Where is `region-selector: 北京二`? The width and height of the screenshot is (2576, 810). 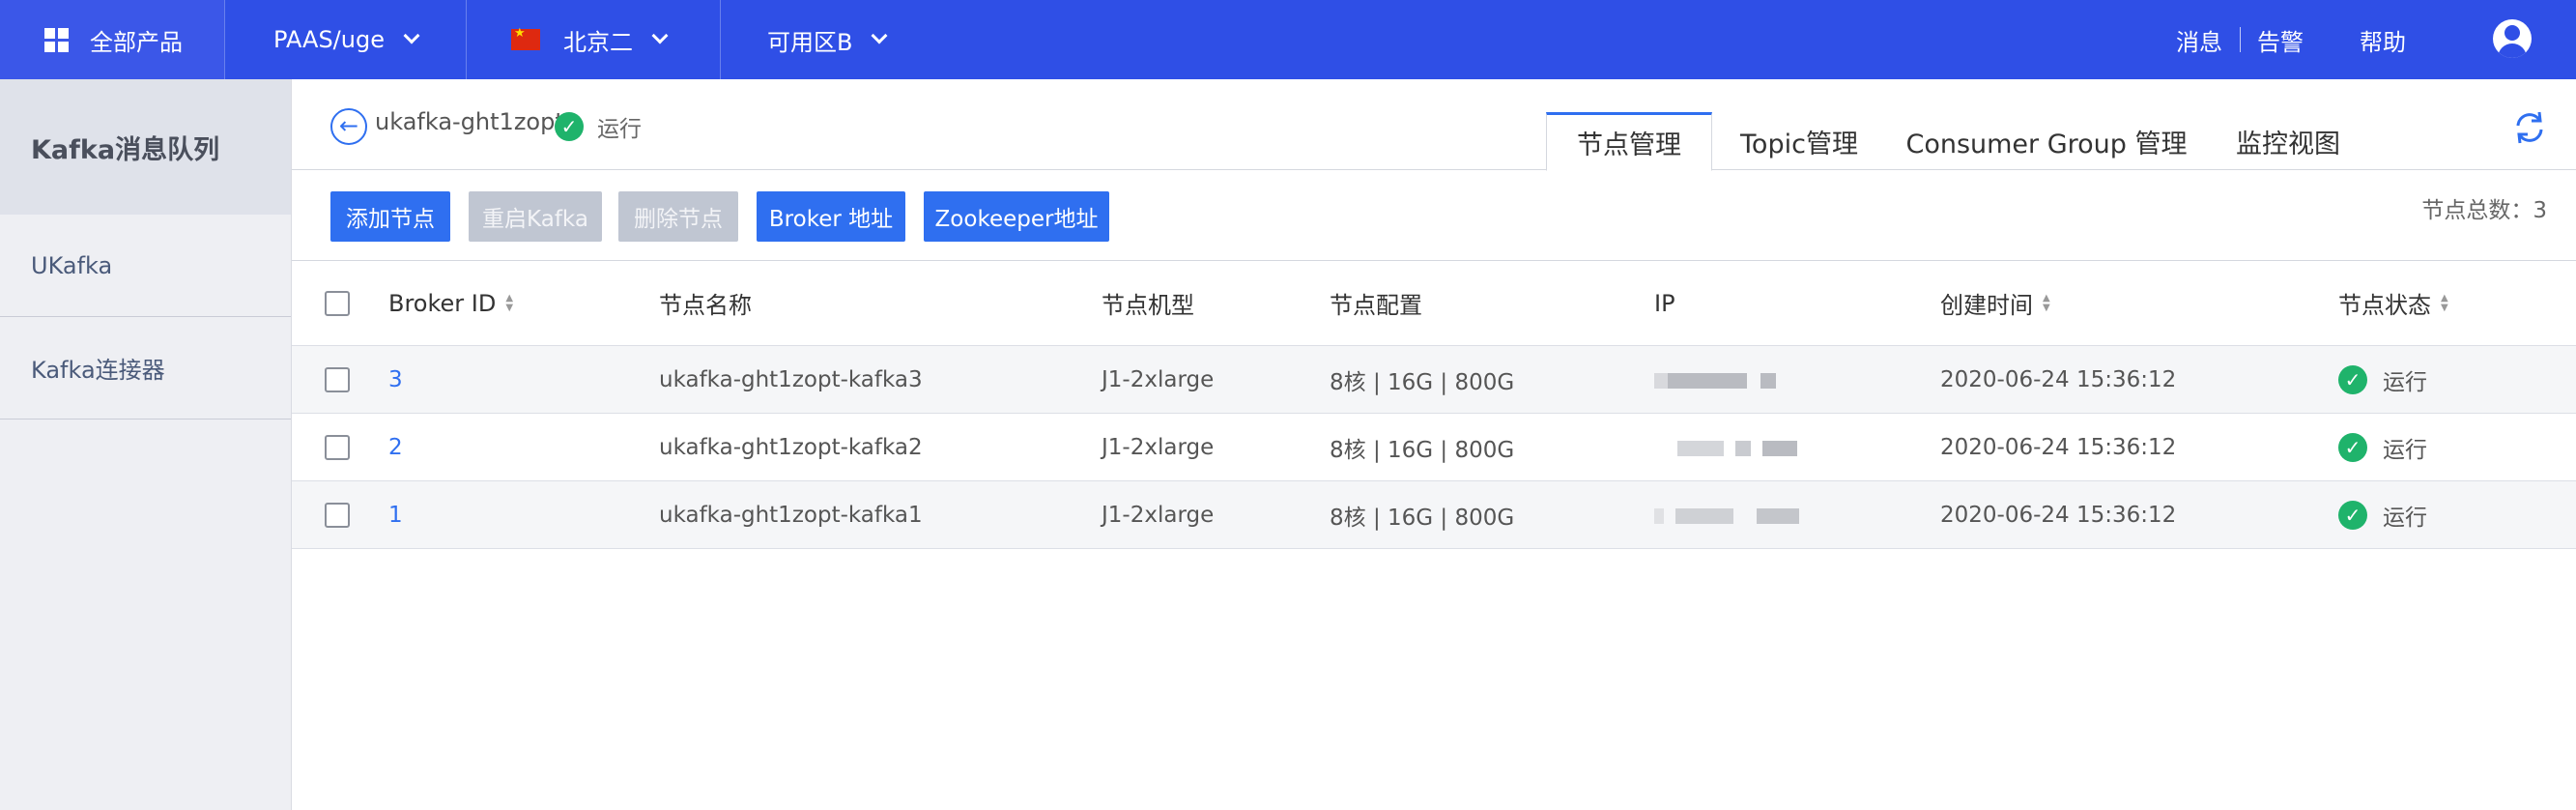 region-selector: 北京二 is located at coordinates (590, 39).